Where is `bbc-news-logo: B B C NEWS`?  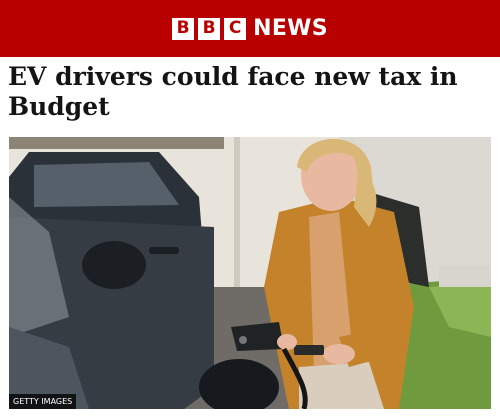
bbc-news-logo: B B C NEWS is located at coordinates (250, 28).